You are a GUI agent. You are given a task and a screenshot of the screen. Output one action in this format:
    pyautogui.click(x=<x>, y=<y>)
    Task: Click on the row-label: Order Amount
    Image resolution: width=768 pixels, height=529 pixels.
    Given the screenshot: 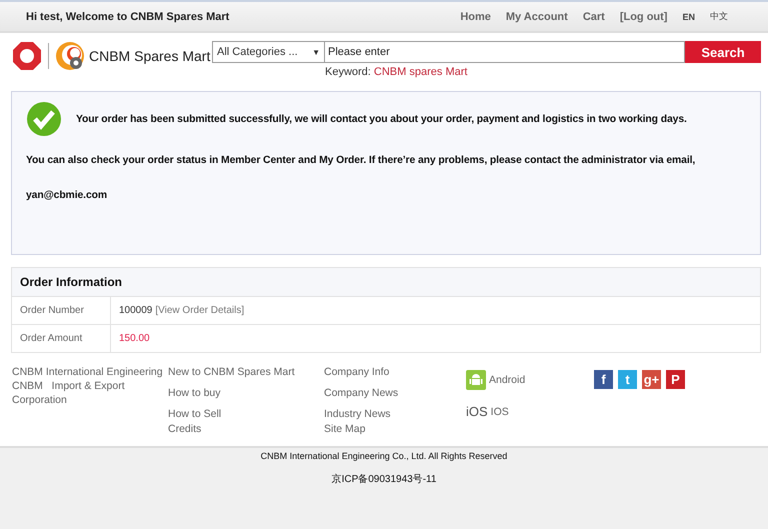 What is the action you would take?
    pyautogui.click(x=61, y=338)
    